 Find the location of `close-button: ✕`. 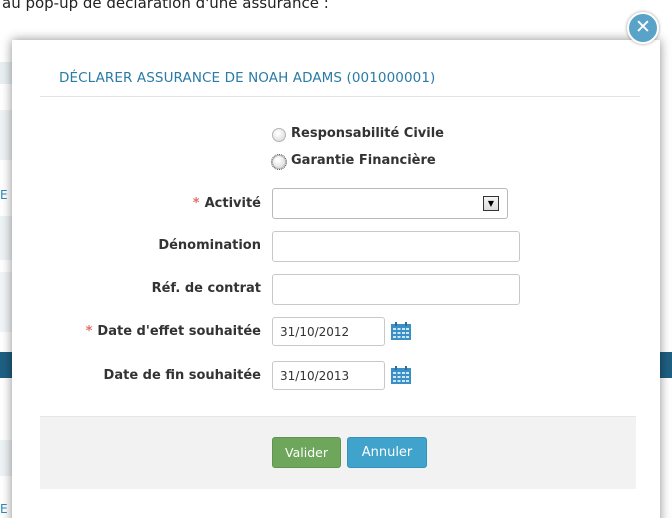

close-button: ✕ is located at coordinates (643, 28).